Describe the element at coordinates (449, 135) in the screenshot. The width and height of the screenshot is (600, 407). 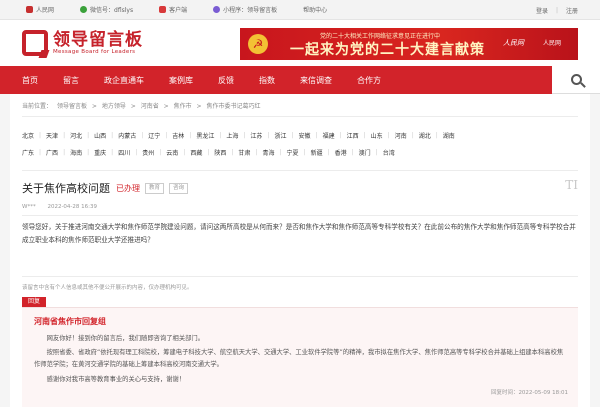
I see `region-link: 湖南` at that location.